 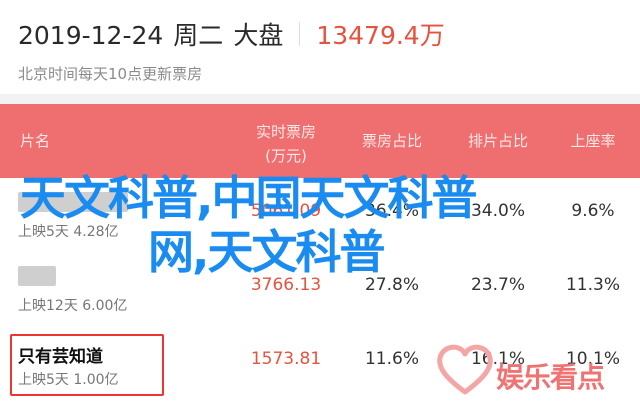 What do you see at coordinates (286, 144) in the screenshot?
I see `column-header-box-office: 实时票房 (万元)` at bounding box center [286, 144].